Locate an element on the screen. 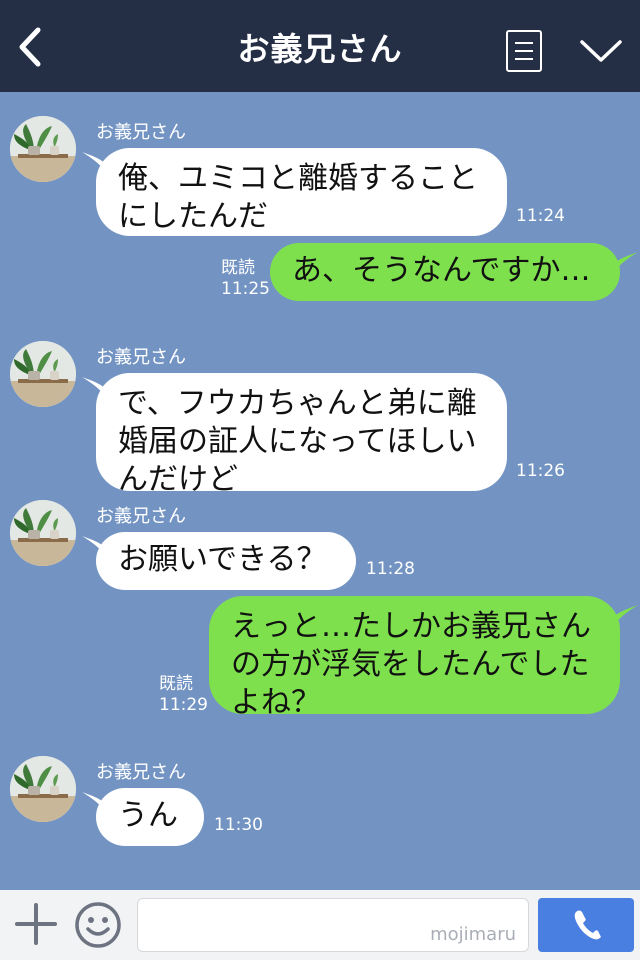 This screenshot has width=640, height=960. message-time: 11:30 is located at coordinates (238, 825).